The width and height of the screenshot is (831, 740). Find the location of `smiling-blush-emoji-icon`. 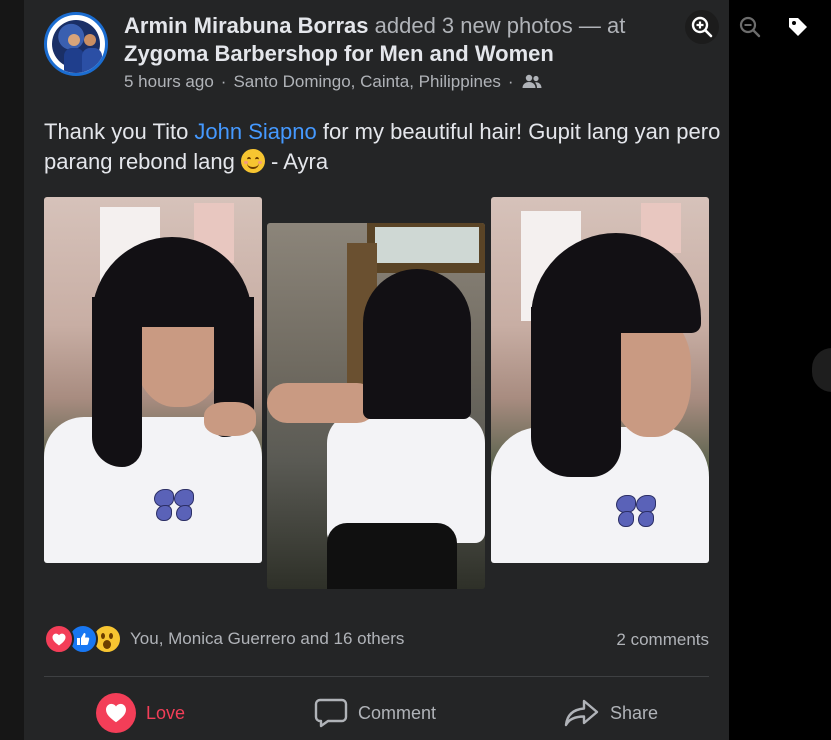

smiling-blush-emoji-icon is located at coordinates (252, 161).